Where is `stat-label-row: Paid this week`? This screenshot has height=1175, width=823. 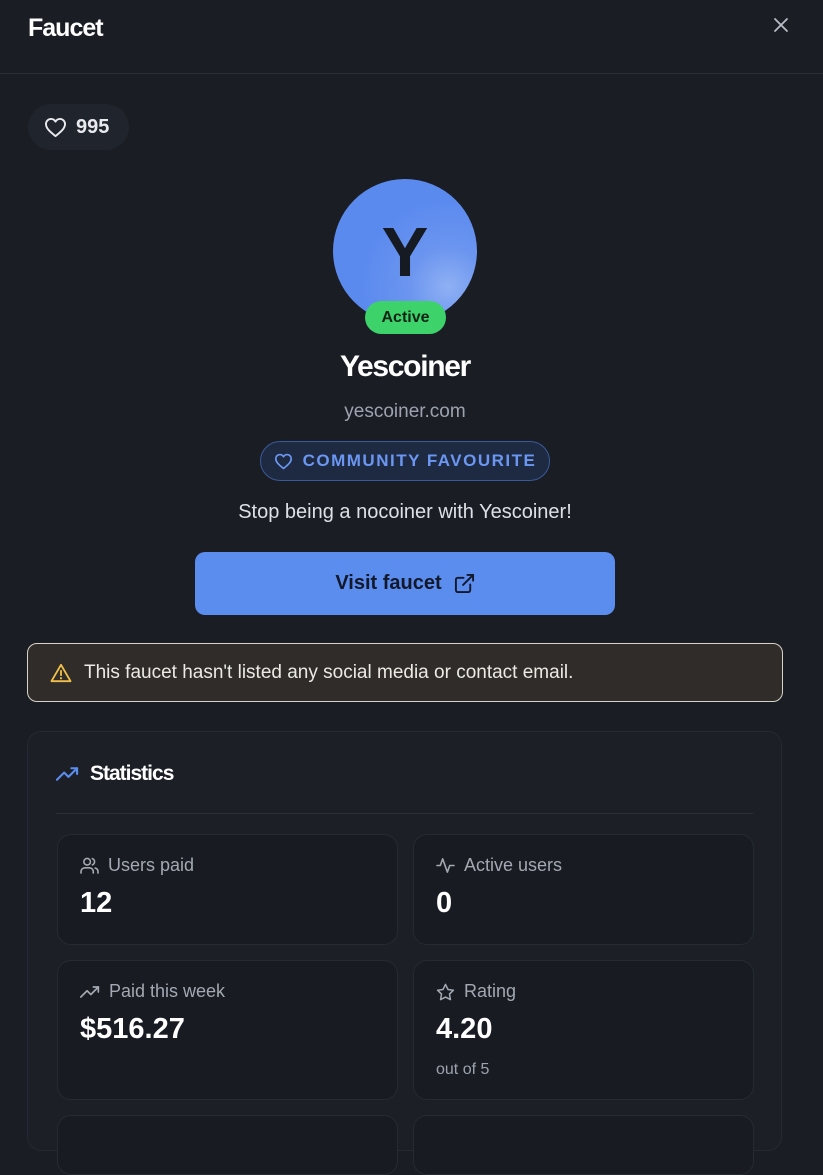
stat-label-row: Paid this week is located at coordinates (152, 991).